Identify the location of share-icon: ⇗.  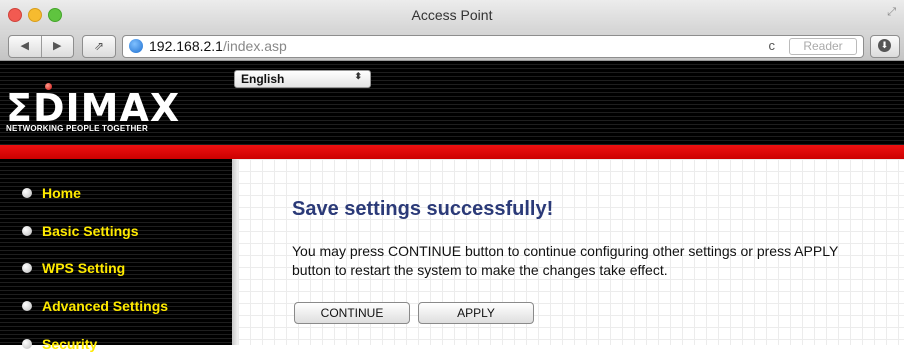
(99, 46).